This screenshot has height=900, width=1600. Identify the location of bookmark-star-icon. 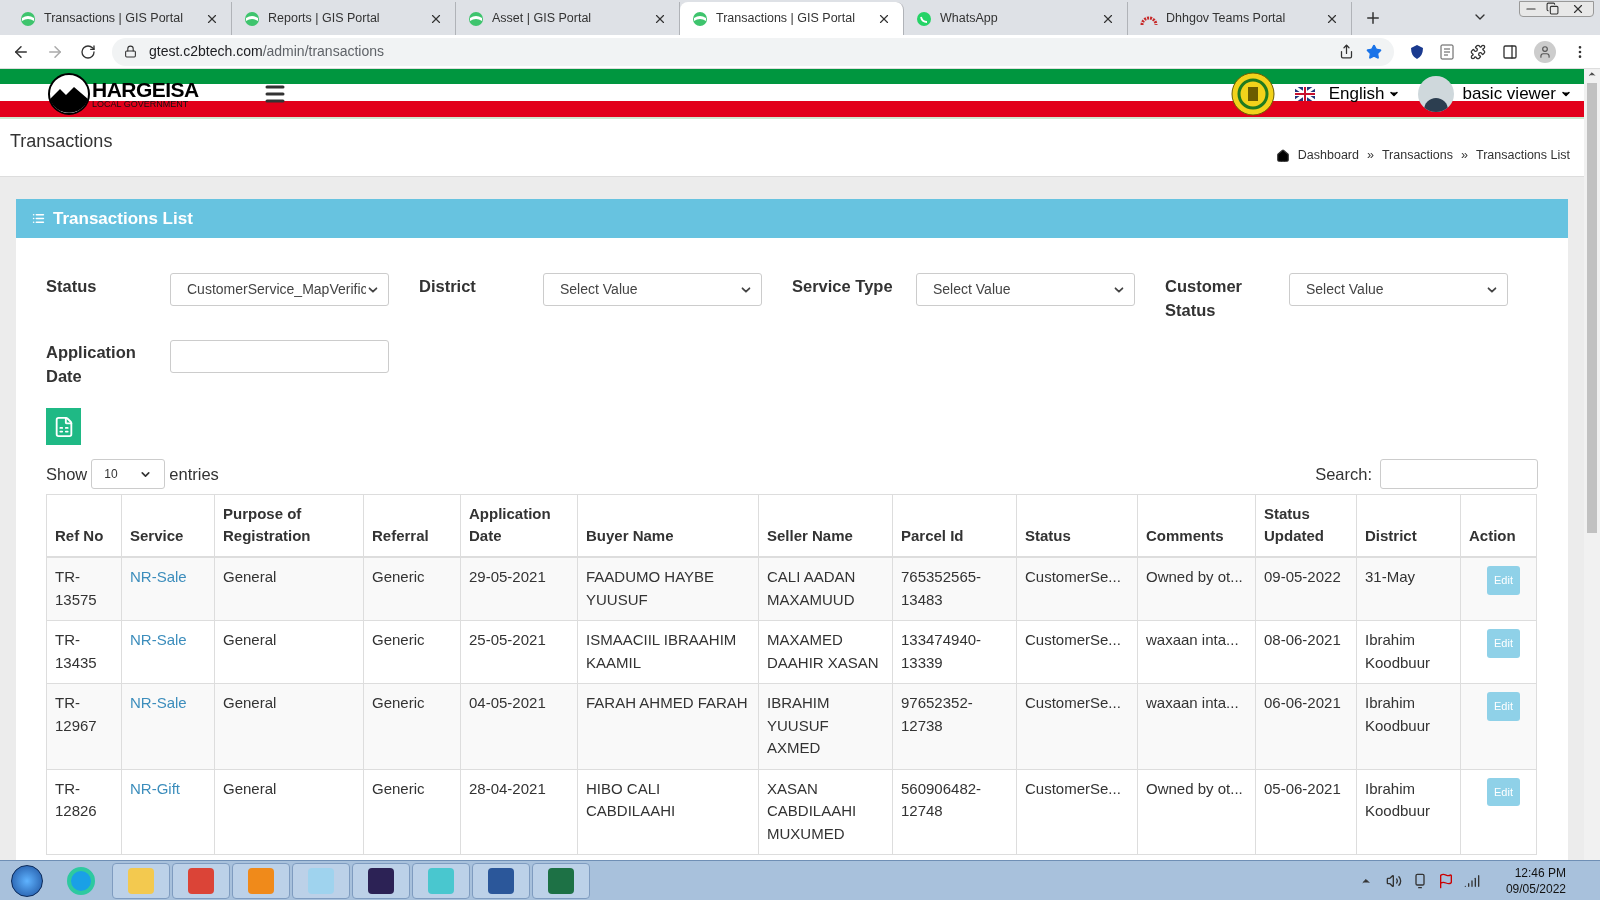
(1374, 51).